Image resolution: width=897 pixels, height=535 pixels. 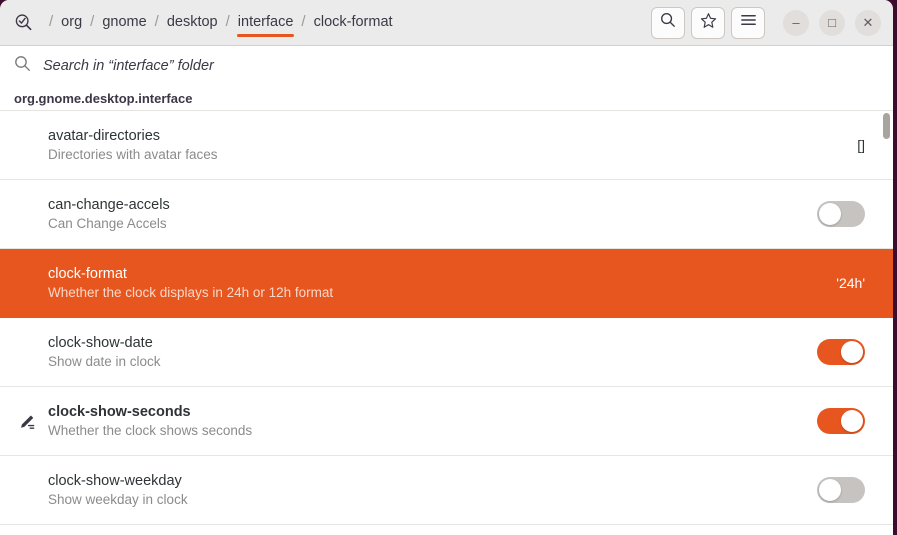 I want to click on minimize-button: –, so click(x=796, y=22).